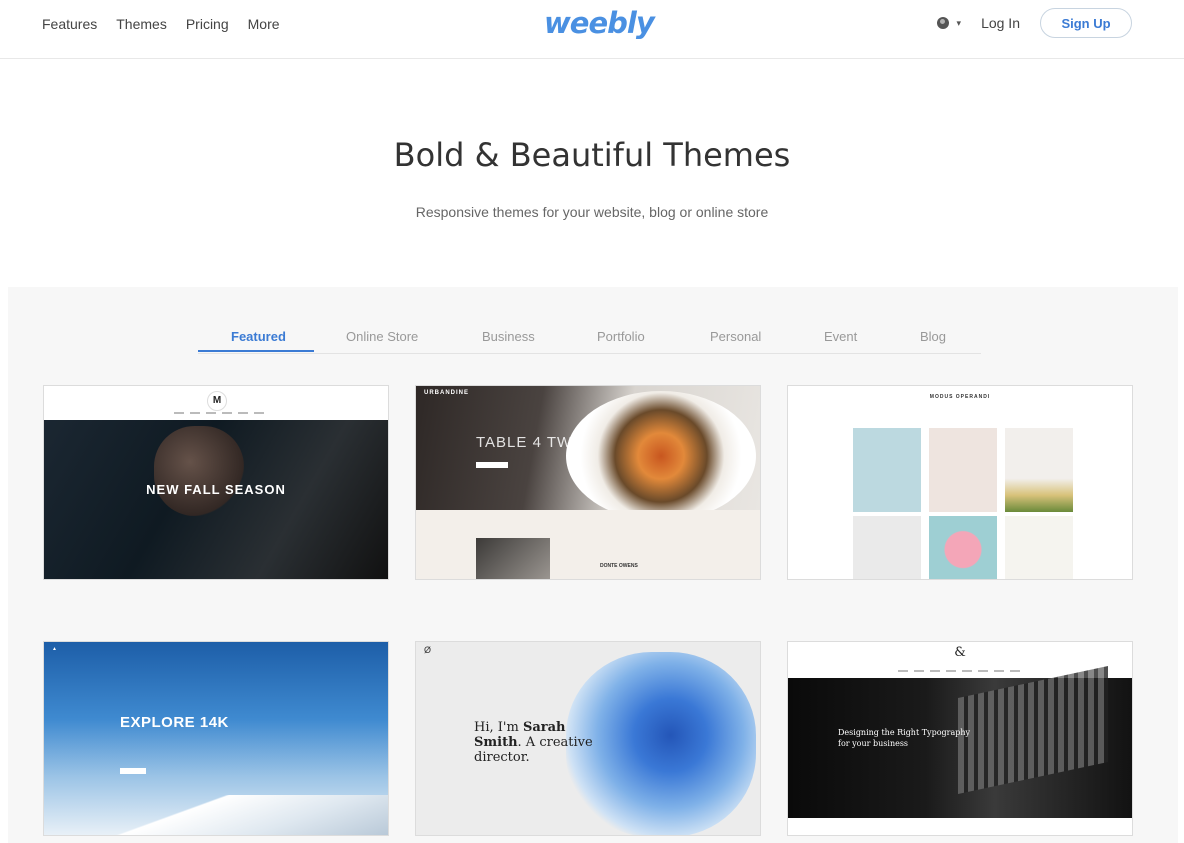 The image size is (1184, 843). I want to click on nav-features: Features, so click(69, 24).